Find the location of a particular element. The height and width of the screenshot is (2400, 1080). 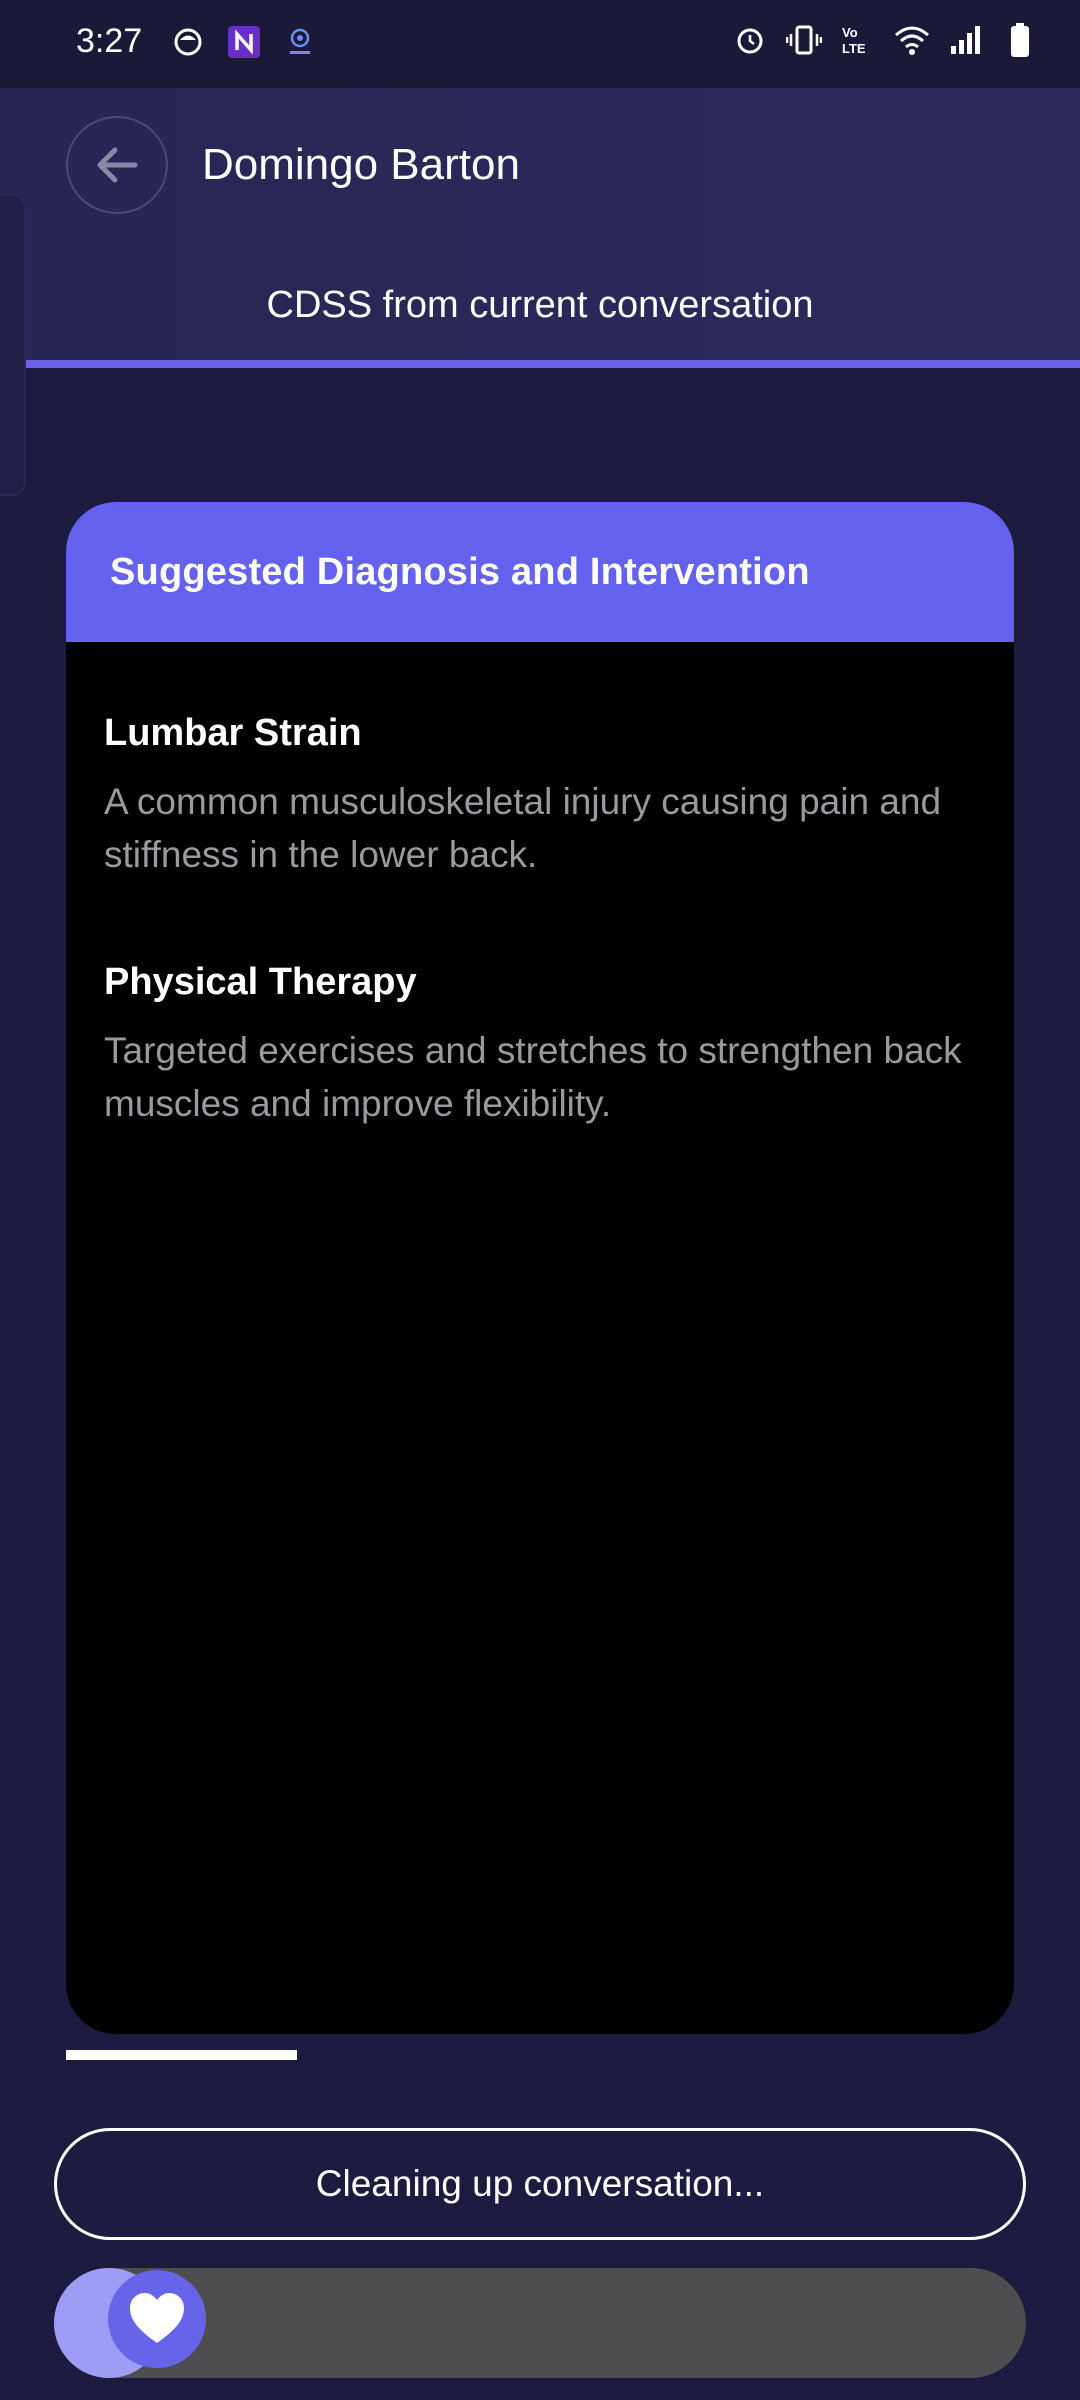

back-button is located at coordinates (117, 165).